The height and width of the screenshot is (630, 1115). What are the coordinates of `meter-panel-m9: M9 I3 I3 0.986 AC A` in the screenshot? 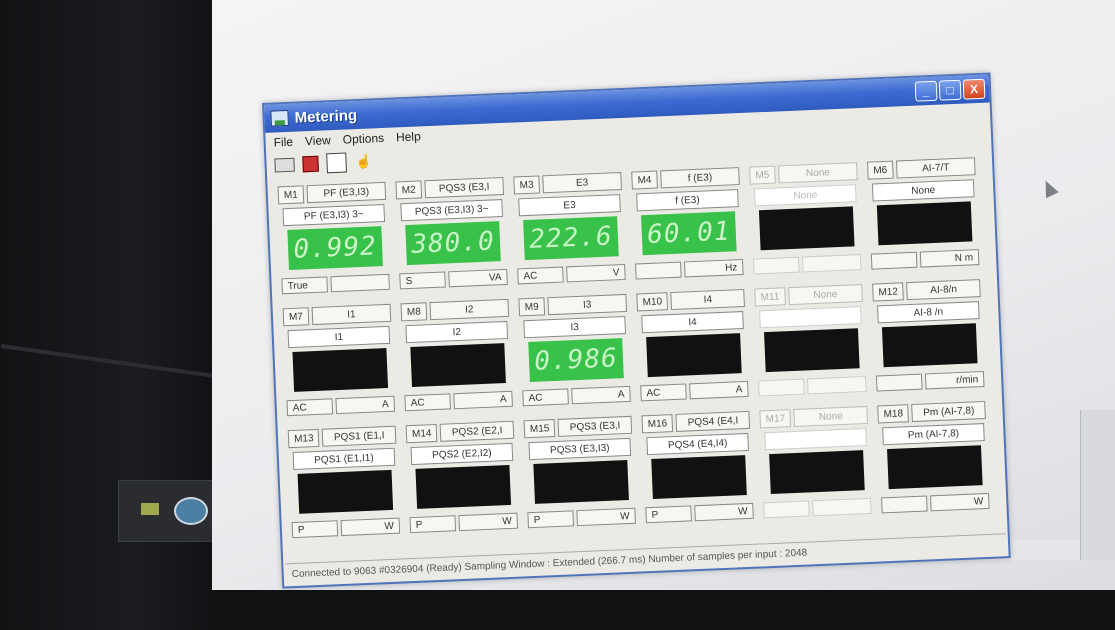 It's located at (575, 354).